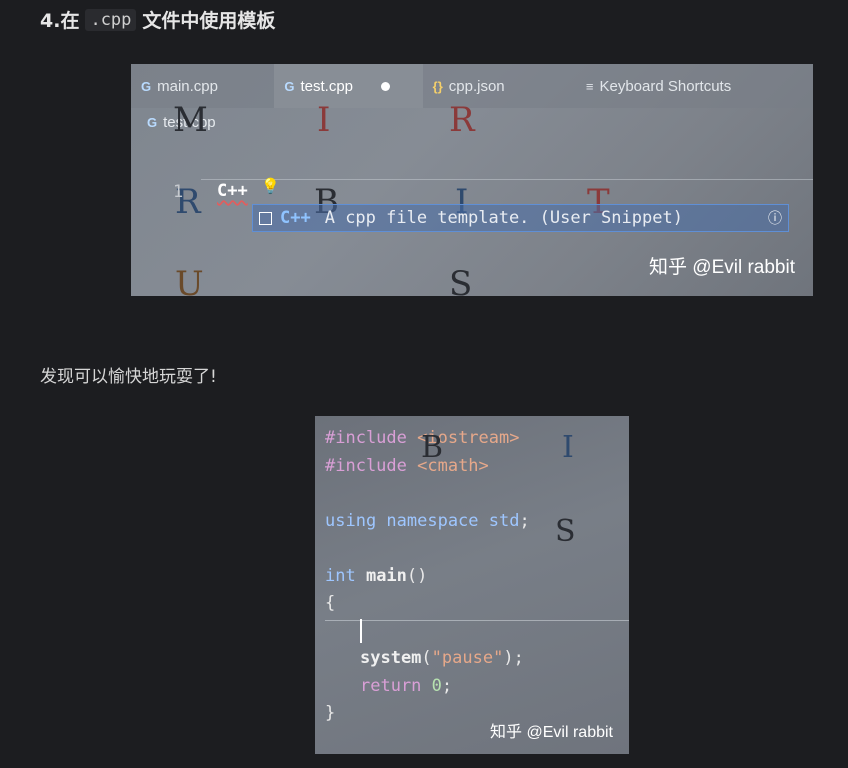  I want to click on code-line-7: system("pause");, so click(442, 658).